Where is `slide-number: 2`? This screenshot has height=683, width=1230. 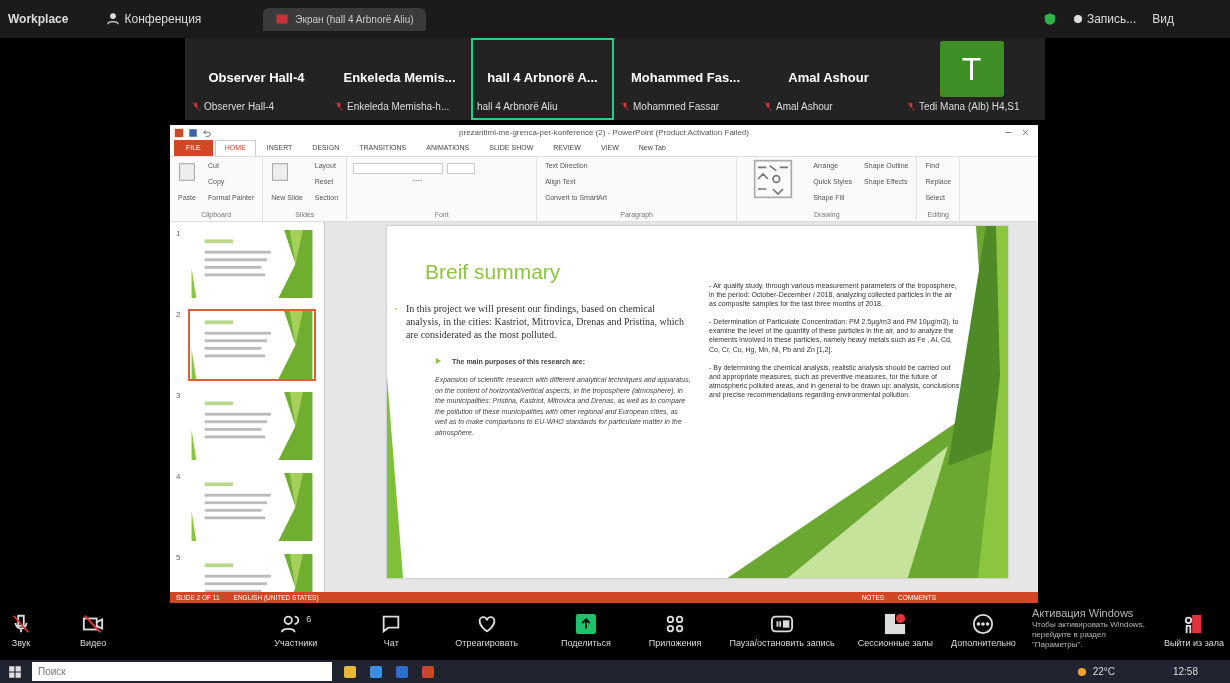 slide-number: 2 is located at coordinates (179, 315).